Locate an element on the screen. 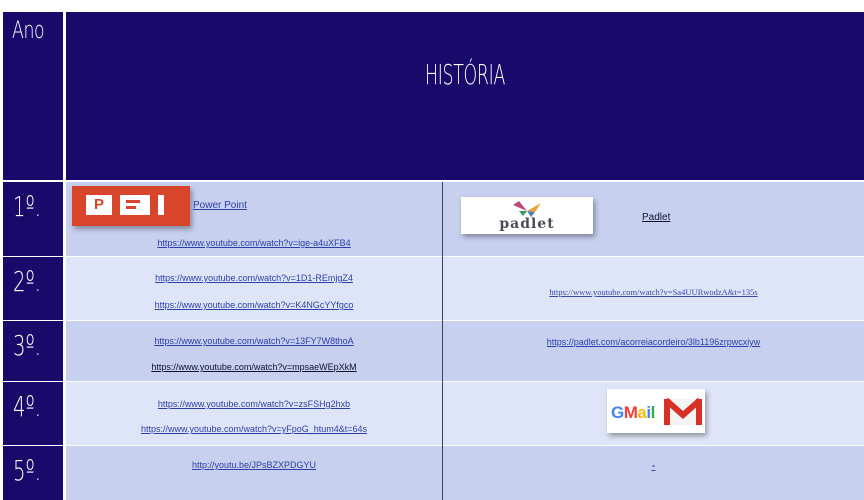 The height and width of the screenshot is (500, 864). page-title: HISTÓRIA is located at coordinates (465, 74).